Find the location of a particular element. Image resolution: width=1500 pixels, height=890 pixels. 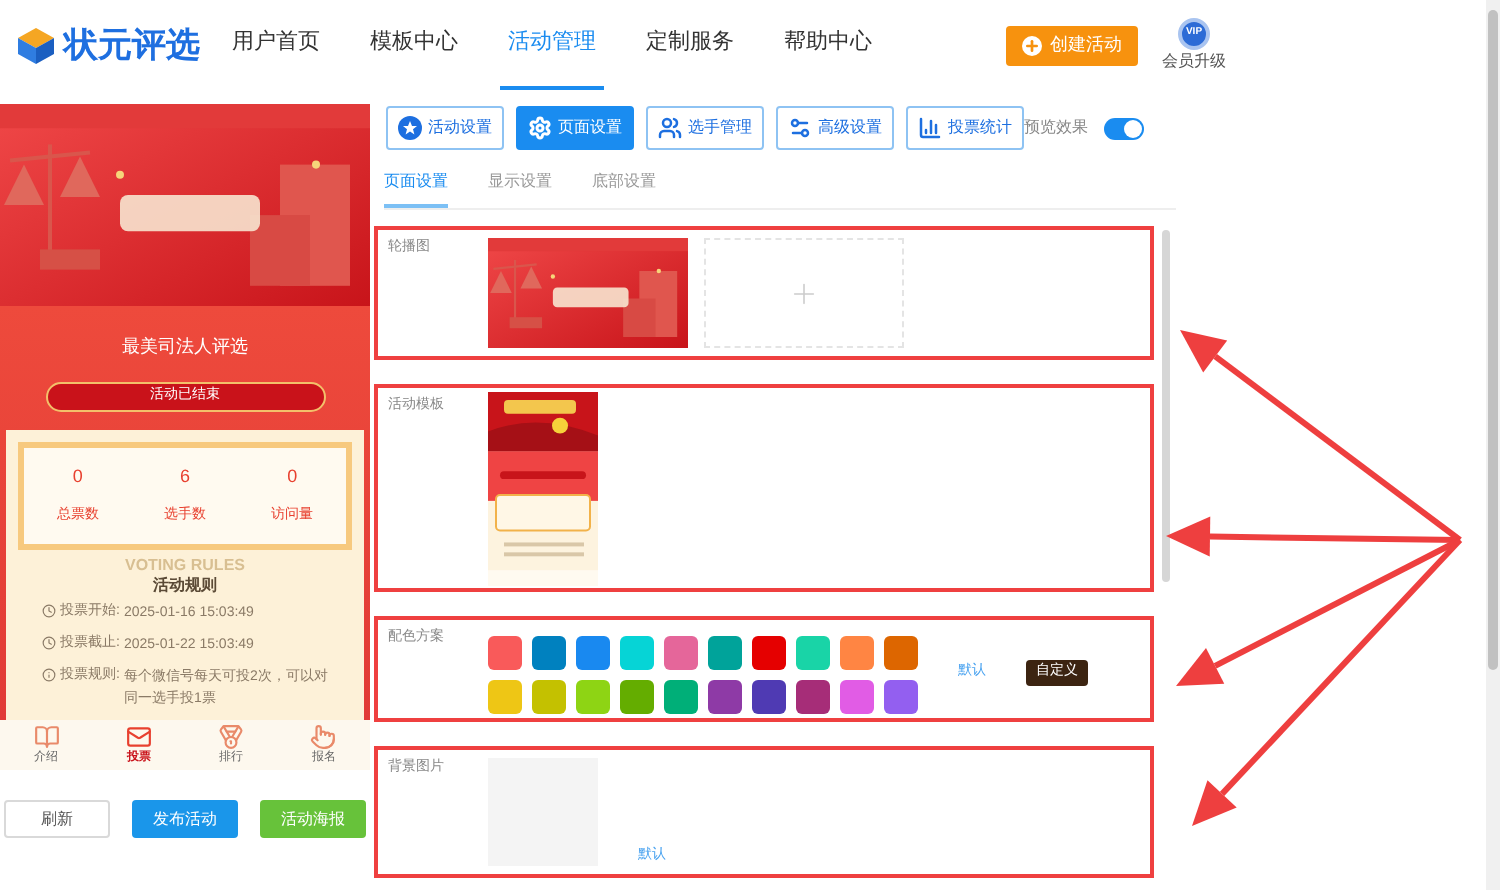

nav-link: 活动管理 is located at coordinates (552, 45).